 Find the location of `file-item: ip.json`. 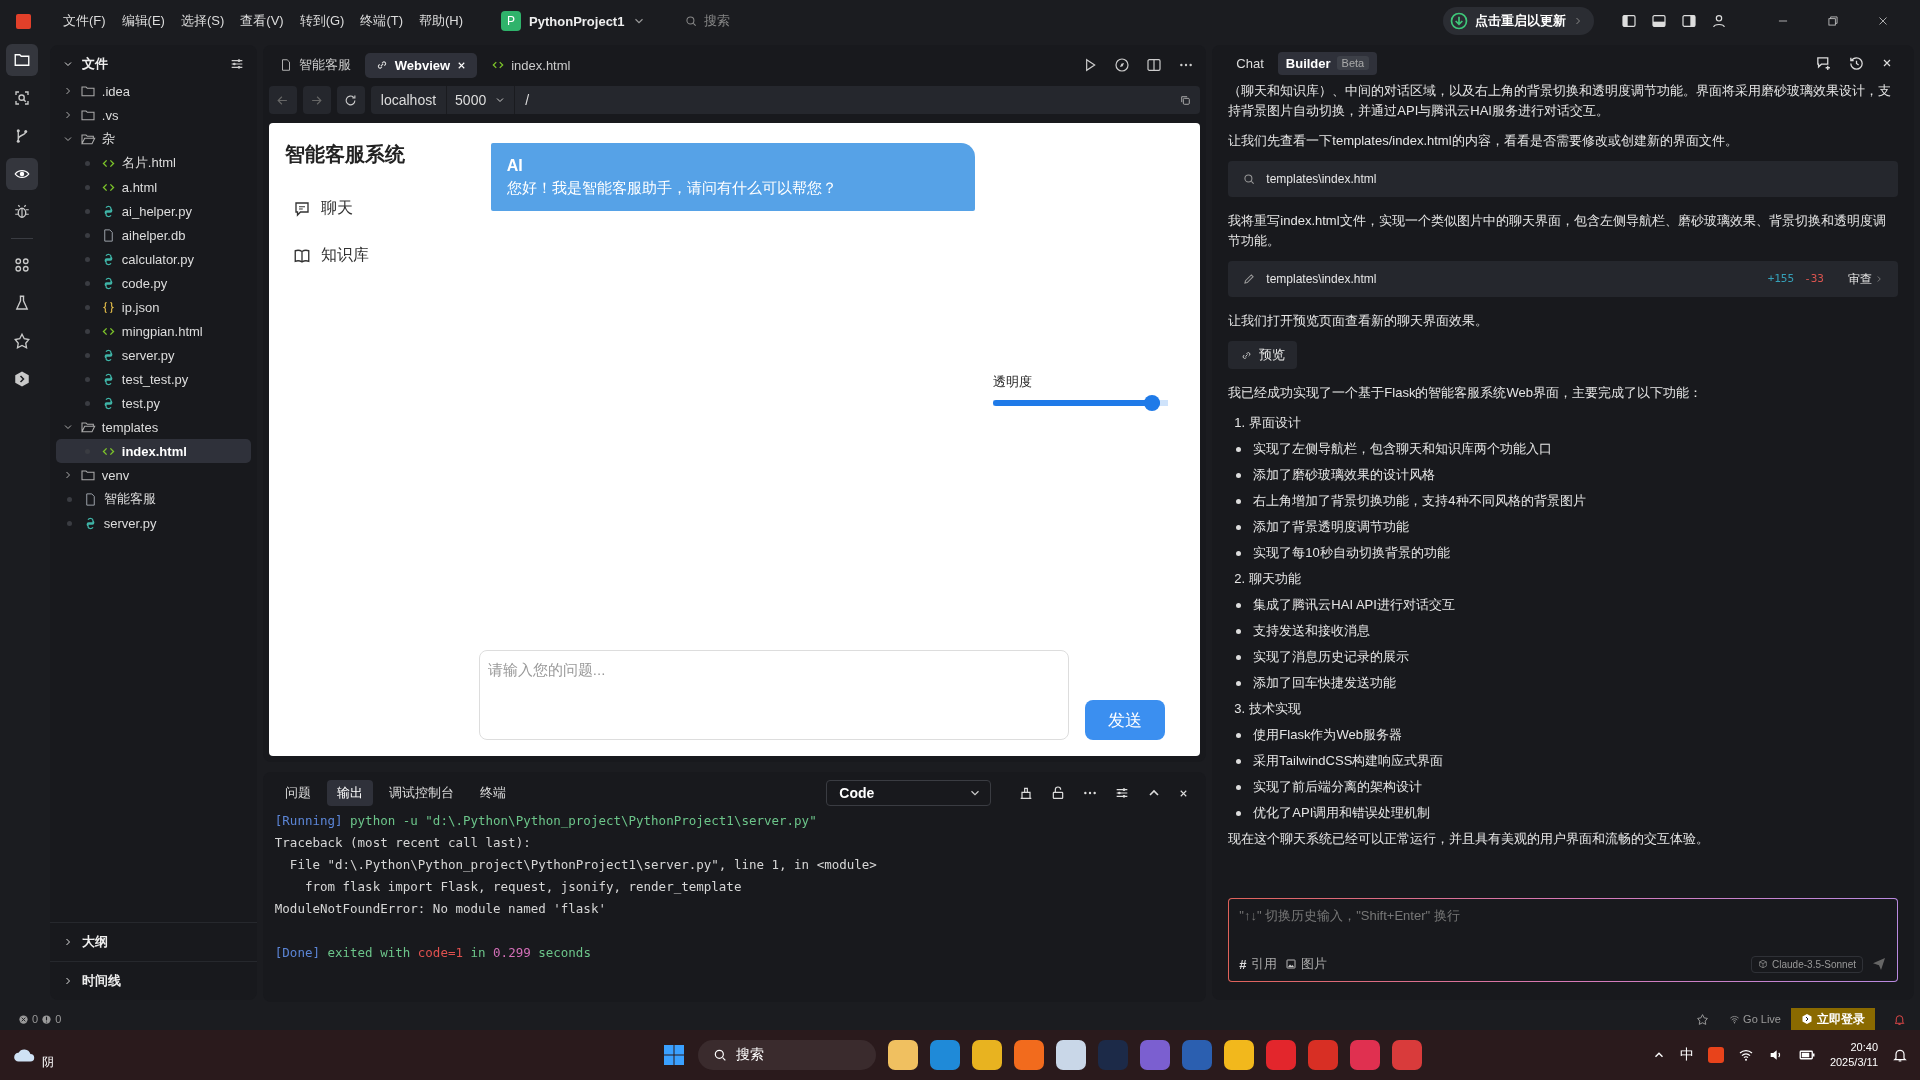

file-item: ip.json is located at coordinates (153, 307).